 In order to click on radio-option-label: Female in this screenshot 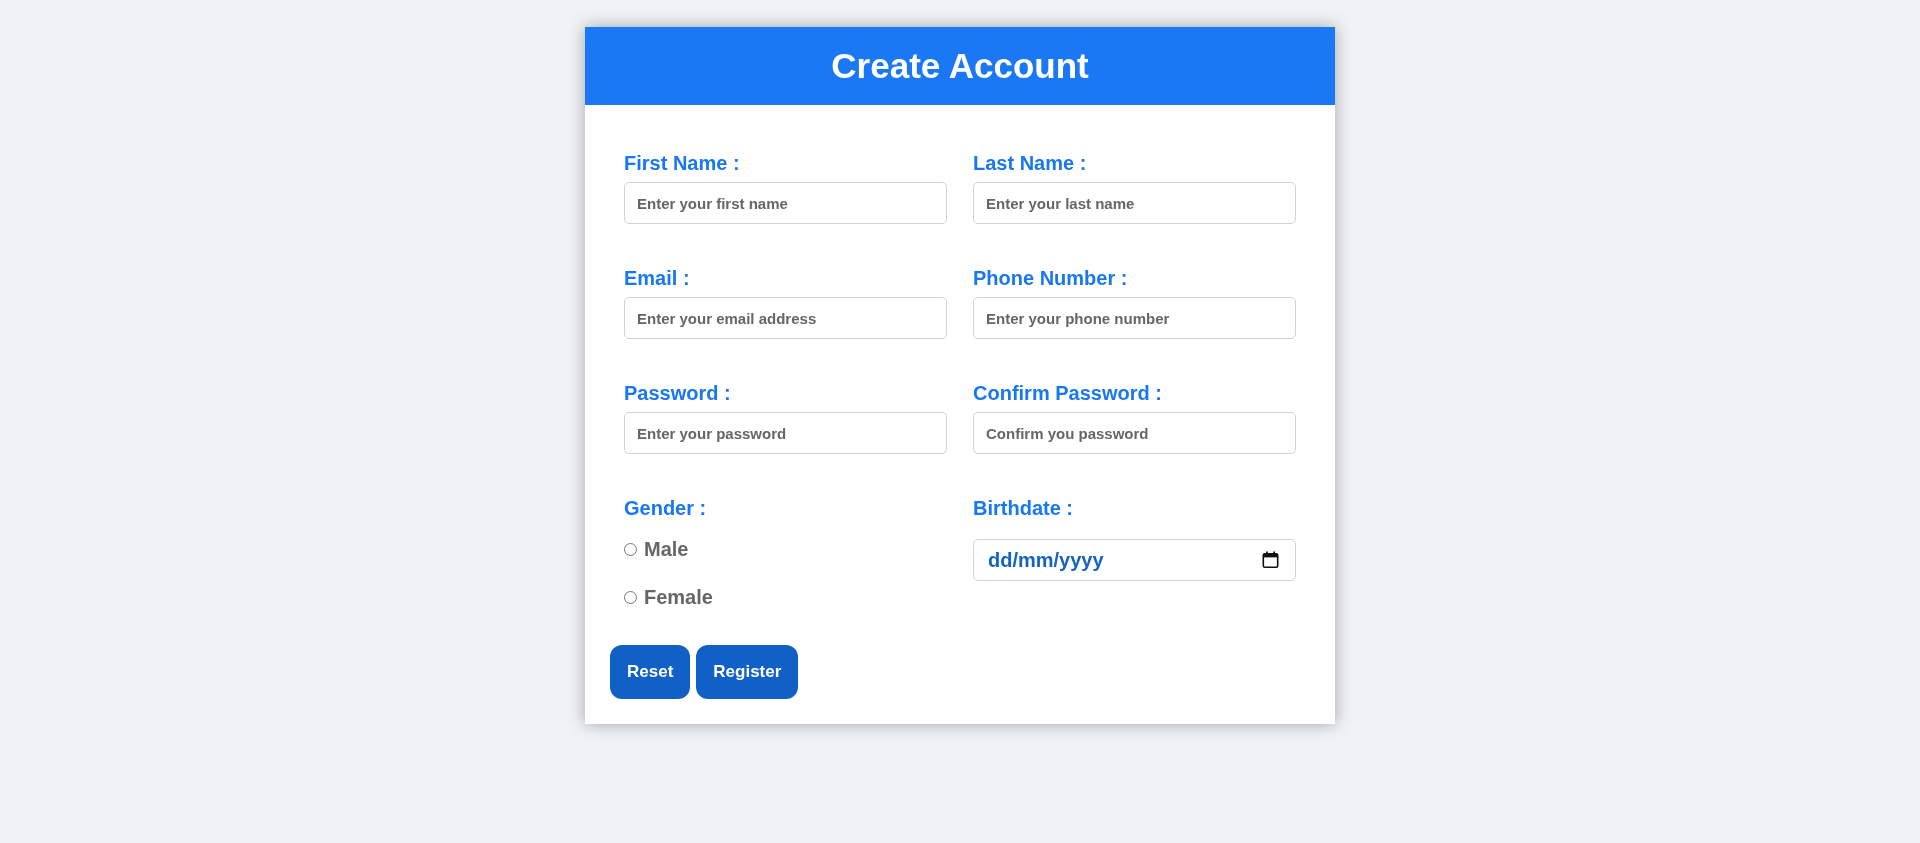, I will do `click(678, 597)`.